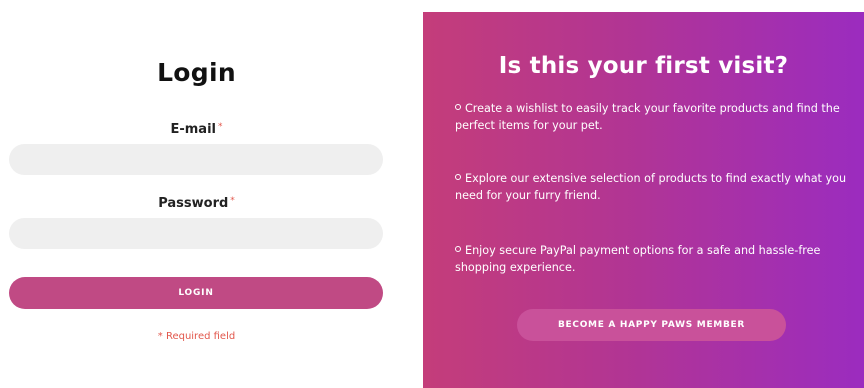 The height and width of the screenshot is (388, 864). Describe the element at coordinates (643, 66) in the screenshot. I see `first-visit-title: Is this your first visit?` at that location.